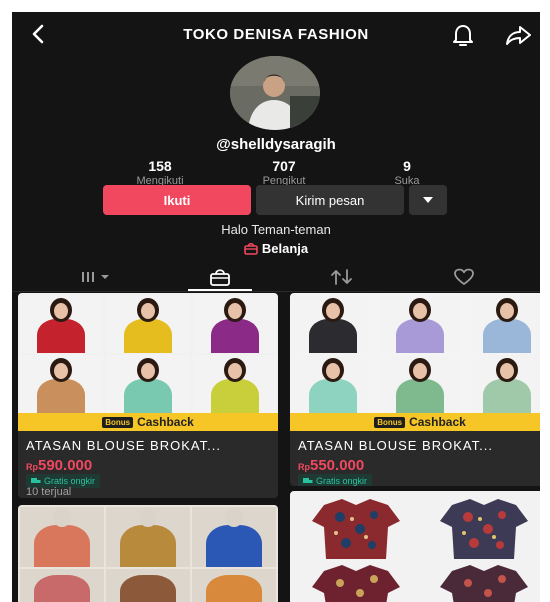 This screenshot has height=602, width=550. What do you see at coordinates (276, 229) in the screenshot?
I see `bio-text: Halo Teman-teman` at bounding box center [276, 229].